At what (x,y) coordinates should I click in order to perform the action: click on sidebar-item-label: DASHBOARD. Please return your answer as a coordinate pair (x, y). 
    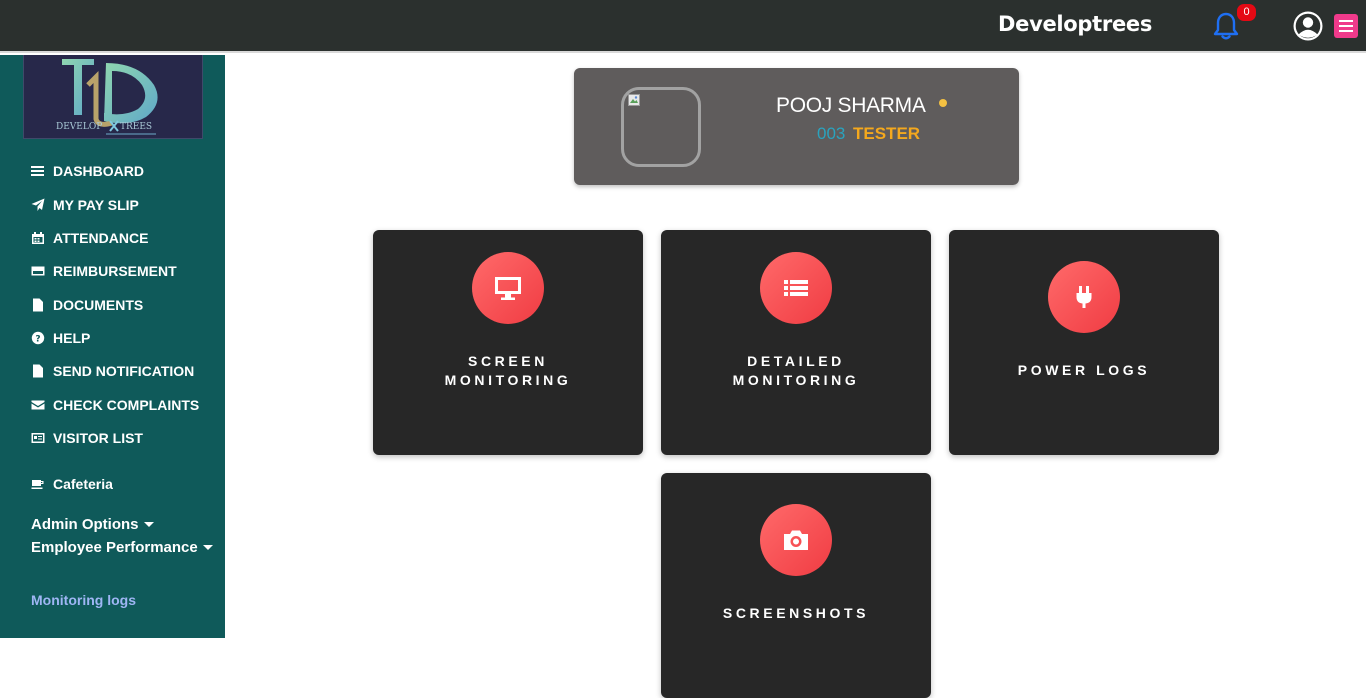
    Looking at the image, I should click on (98, 171).